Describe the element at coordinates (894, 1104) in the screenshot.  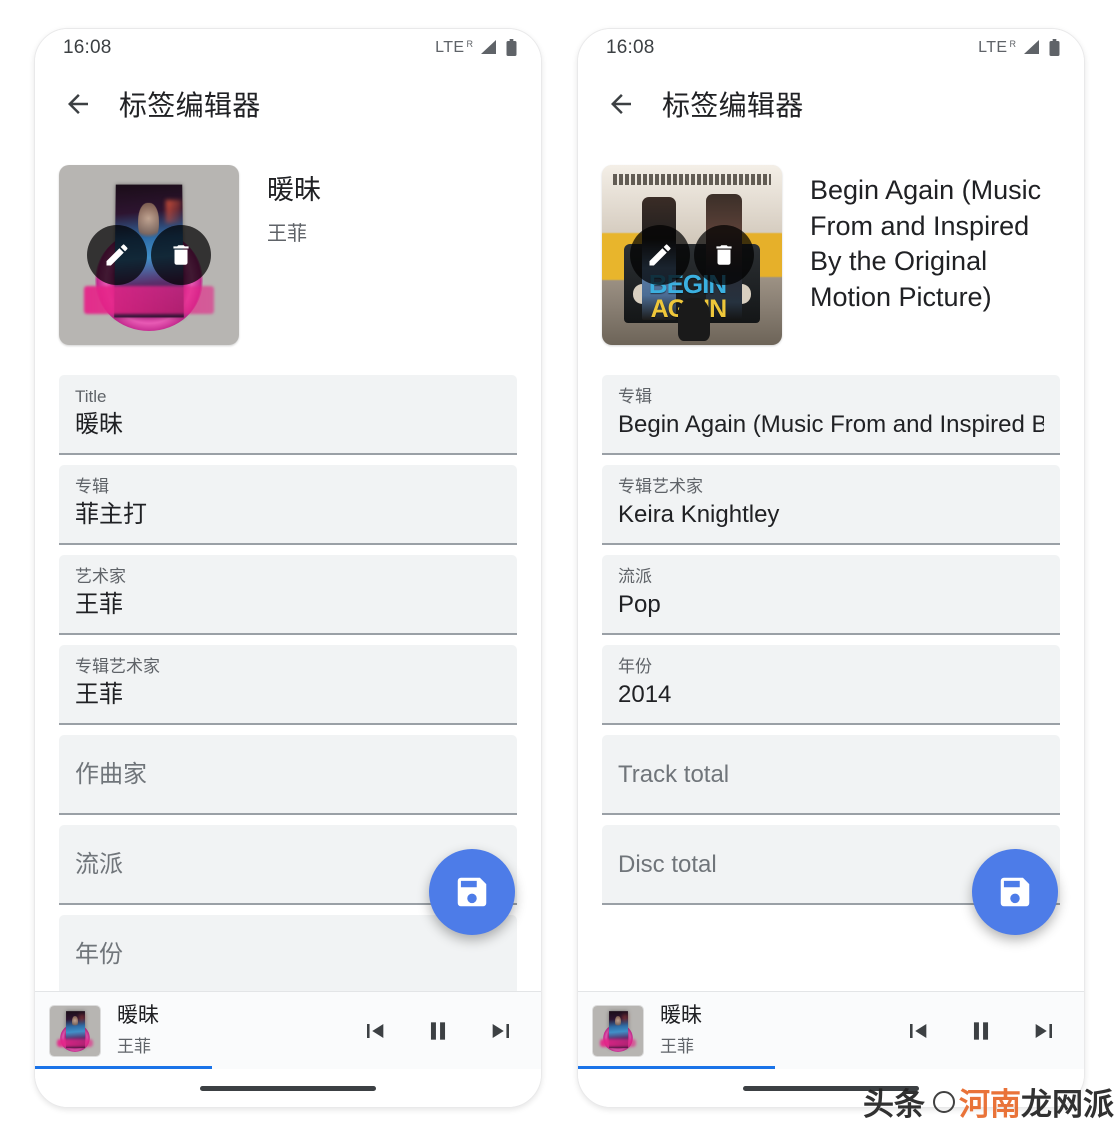
I see `watermark-part1: 头条` at that location.